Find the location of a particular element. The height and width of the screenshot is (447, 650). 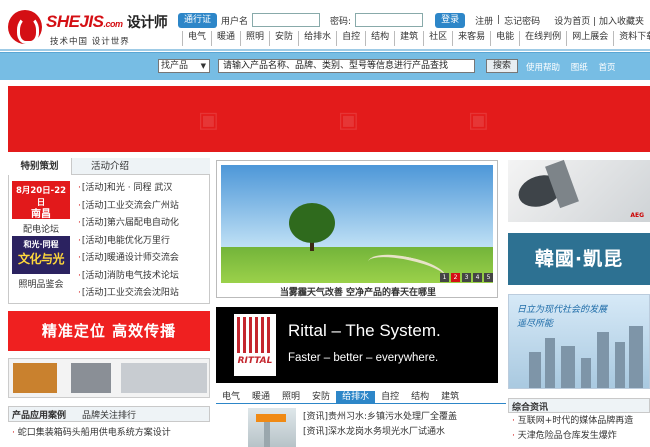

search-category-select: 找产品 is located at coordinates (184, 66).